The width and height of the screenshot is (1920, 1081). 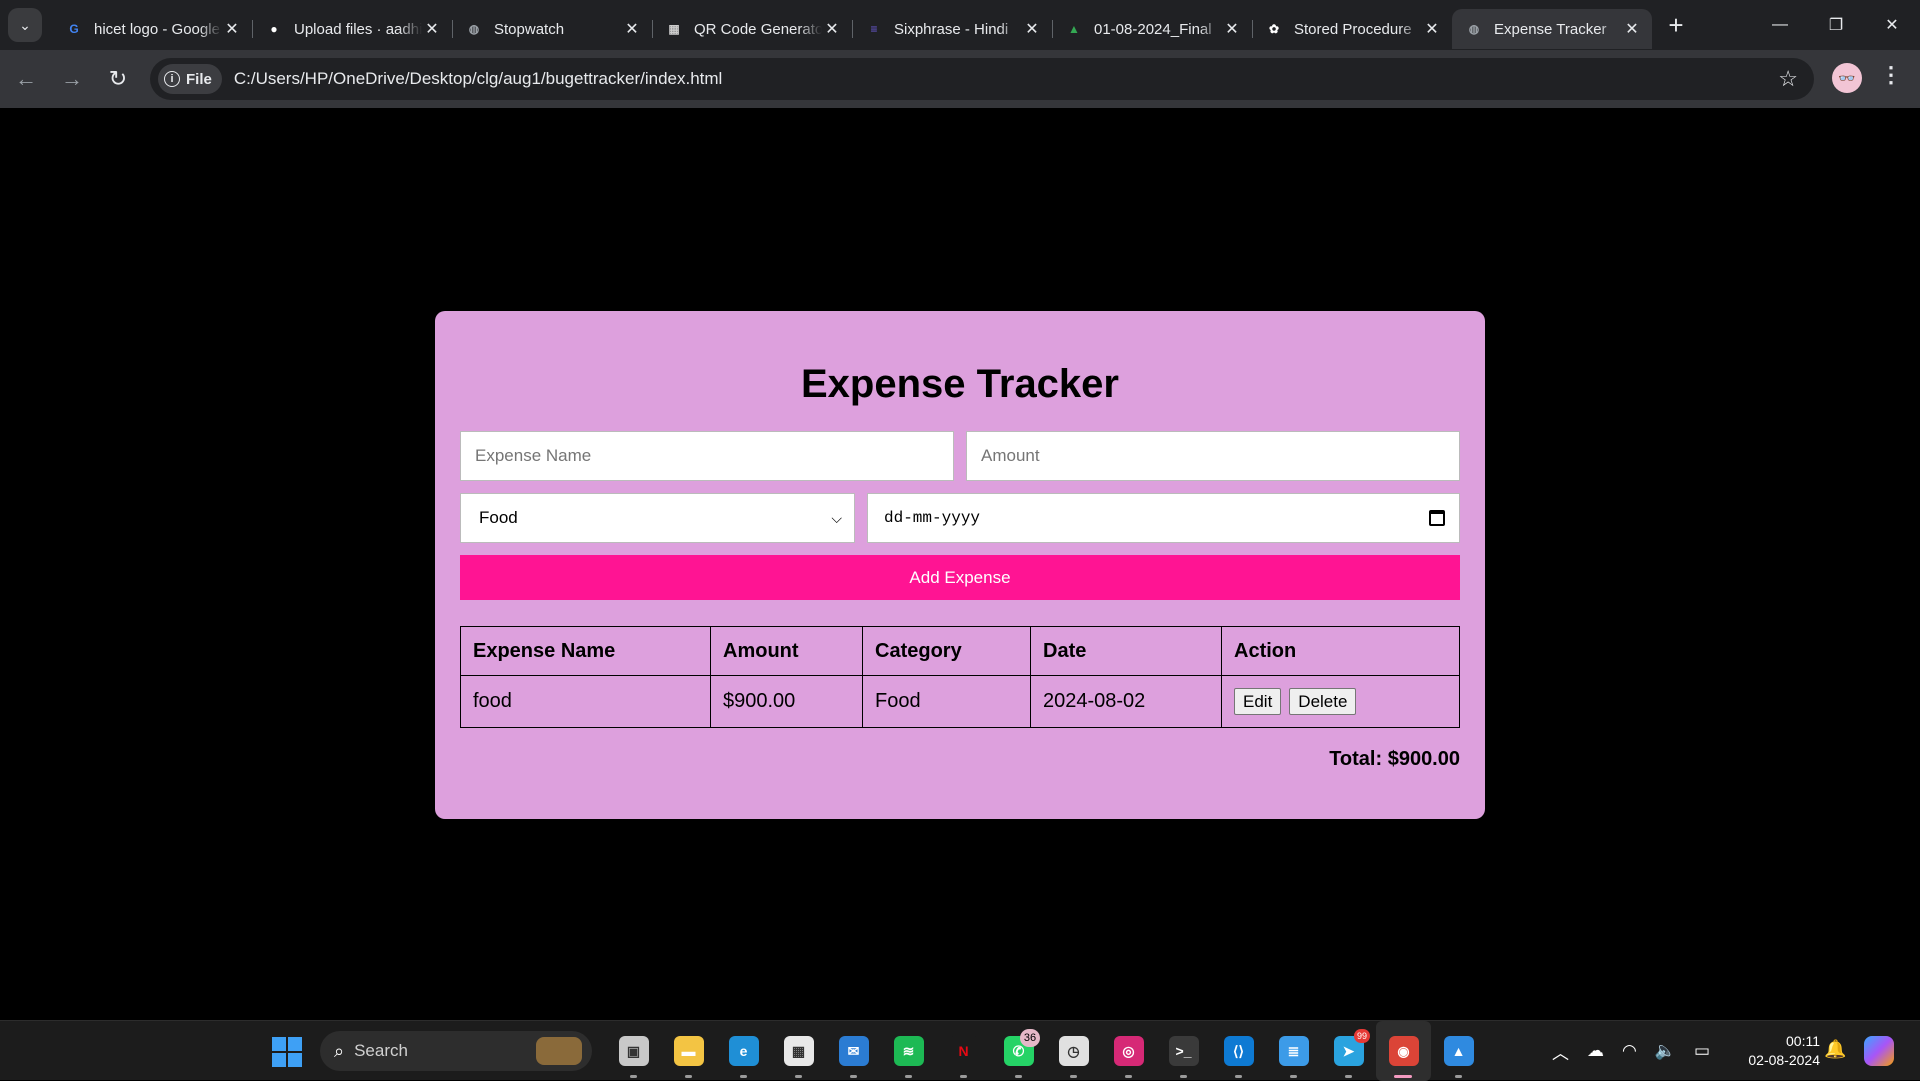 I want to click on close-window-icon: ✕, so click(x=1892, y=25).